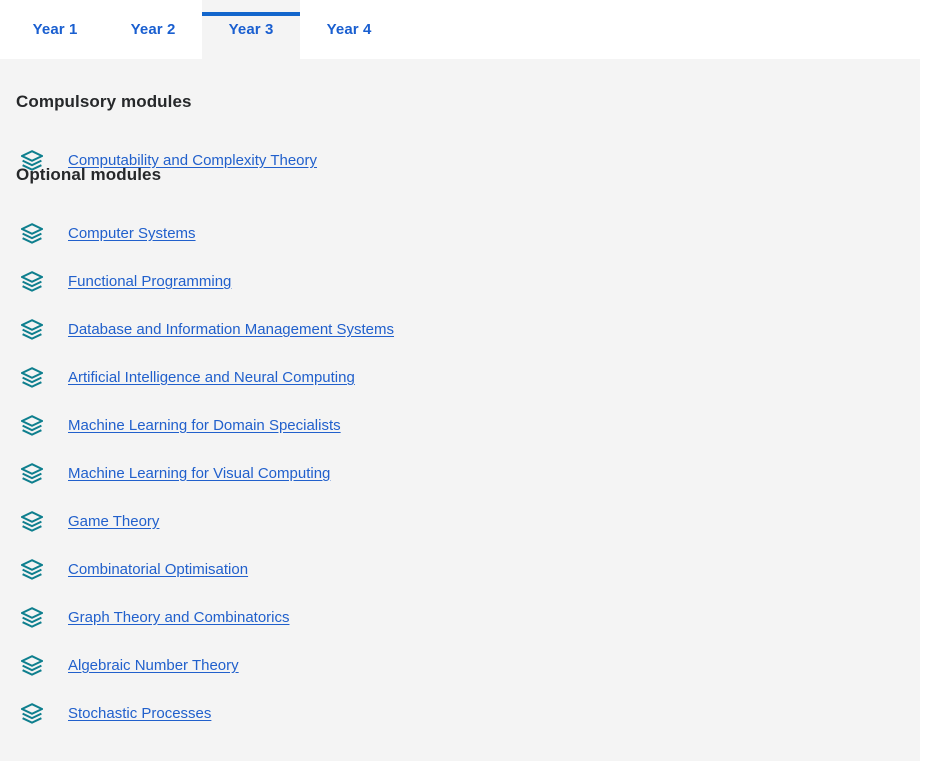 The image size is (930, 761). Describe the element at coordinates (460, 234) in the screenshot. I see `module-list-item: Computer Systems` at that location.